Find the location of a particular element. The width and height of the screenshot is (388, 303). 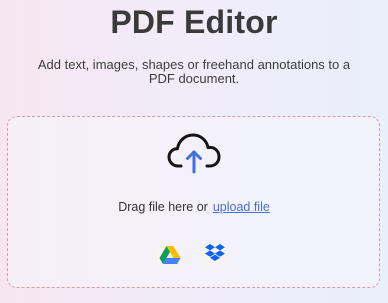

google-drive-icon is located at coordinates (170, 257).